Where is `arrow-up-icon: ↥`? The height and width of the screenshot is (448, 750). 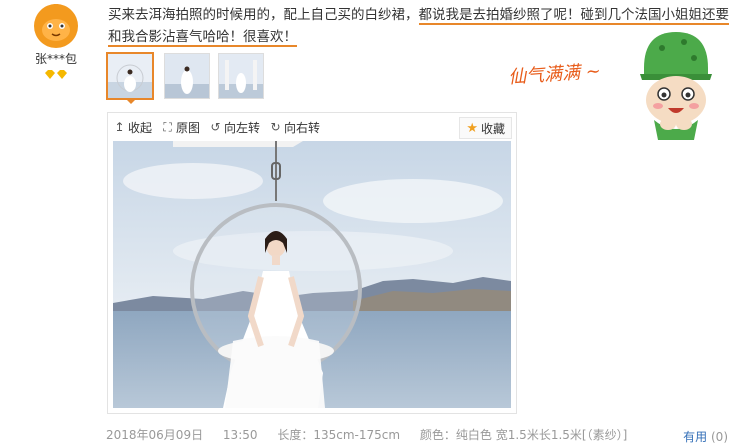 arrow-up-icon: ↥ is located at coordinates (119, 127).